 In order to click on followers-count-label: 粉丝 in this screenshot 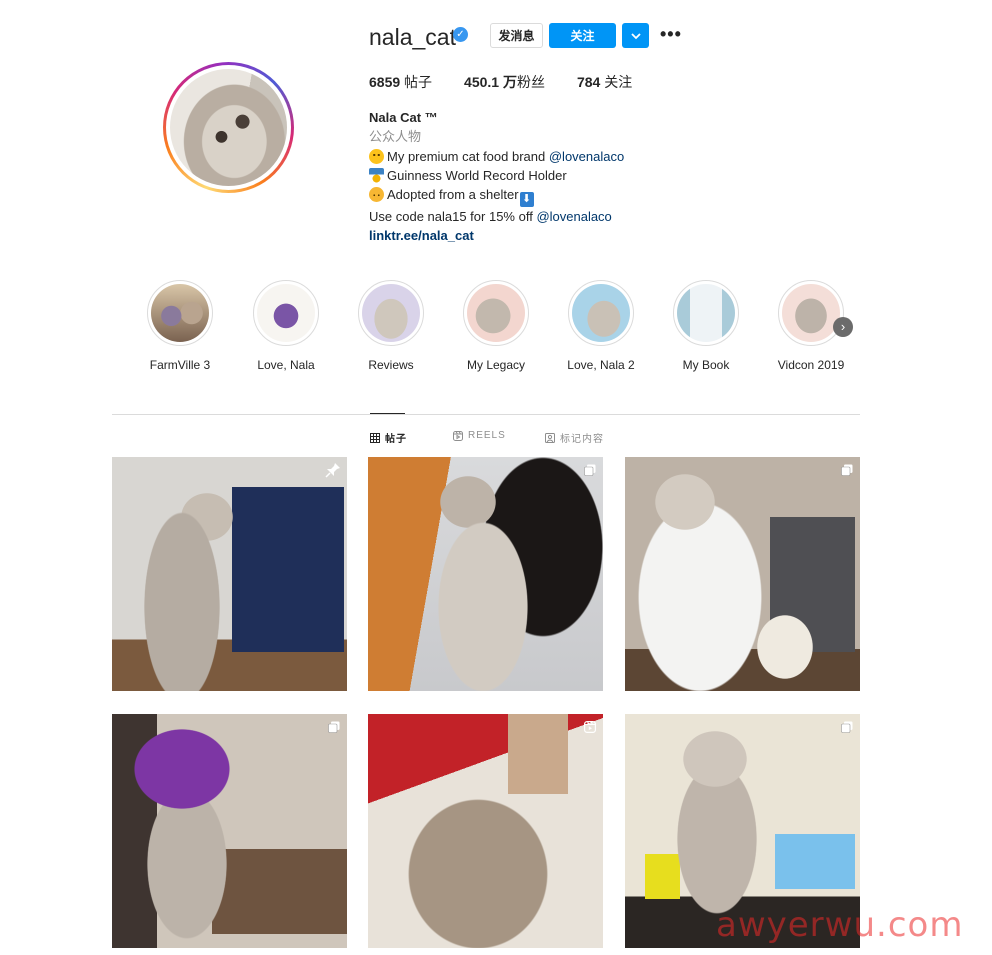, I will do `click(530, 82)`.